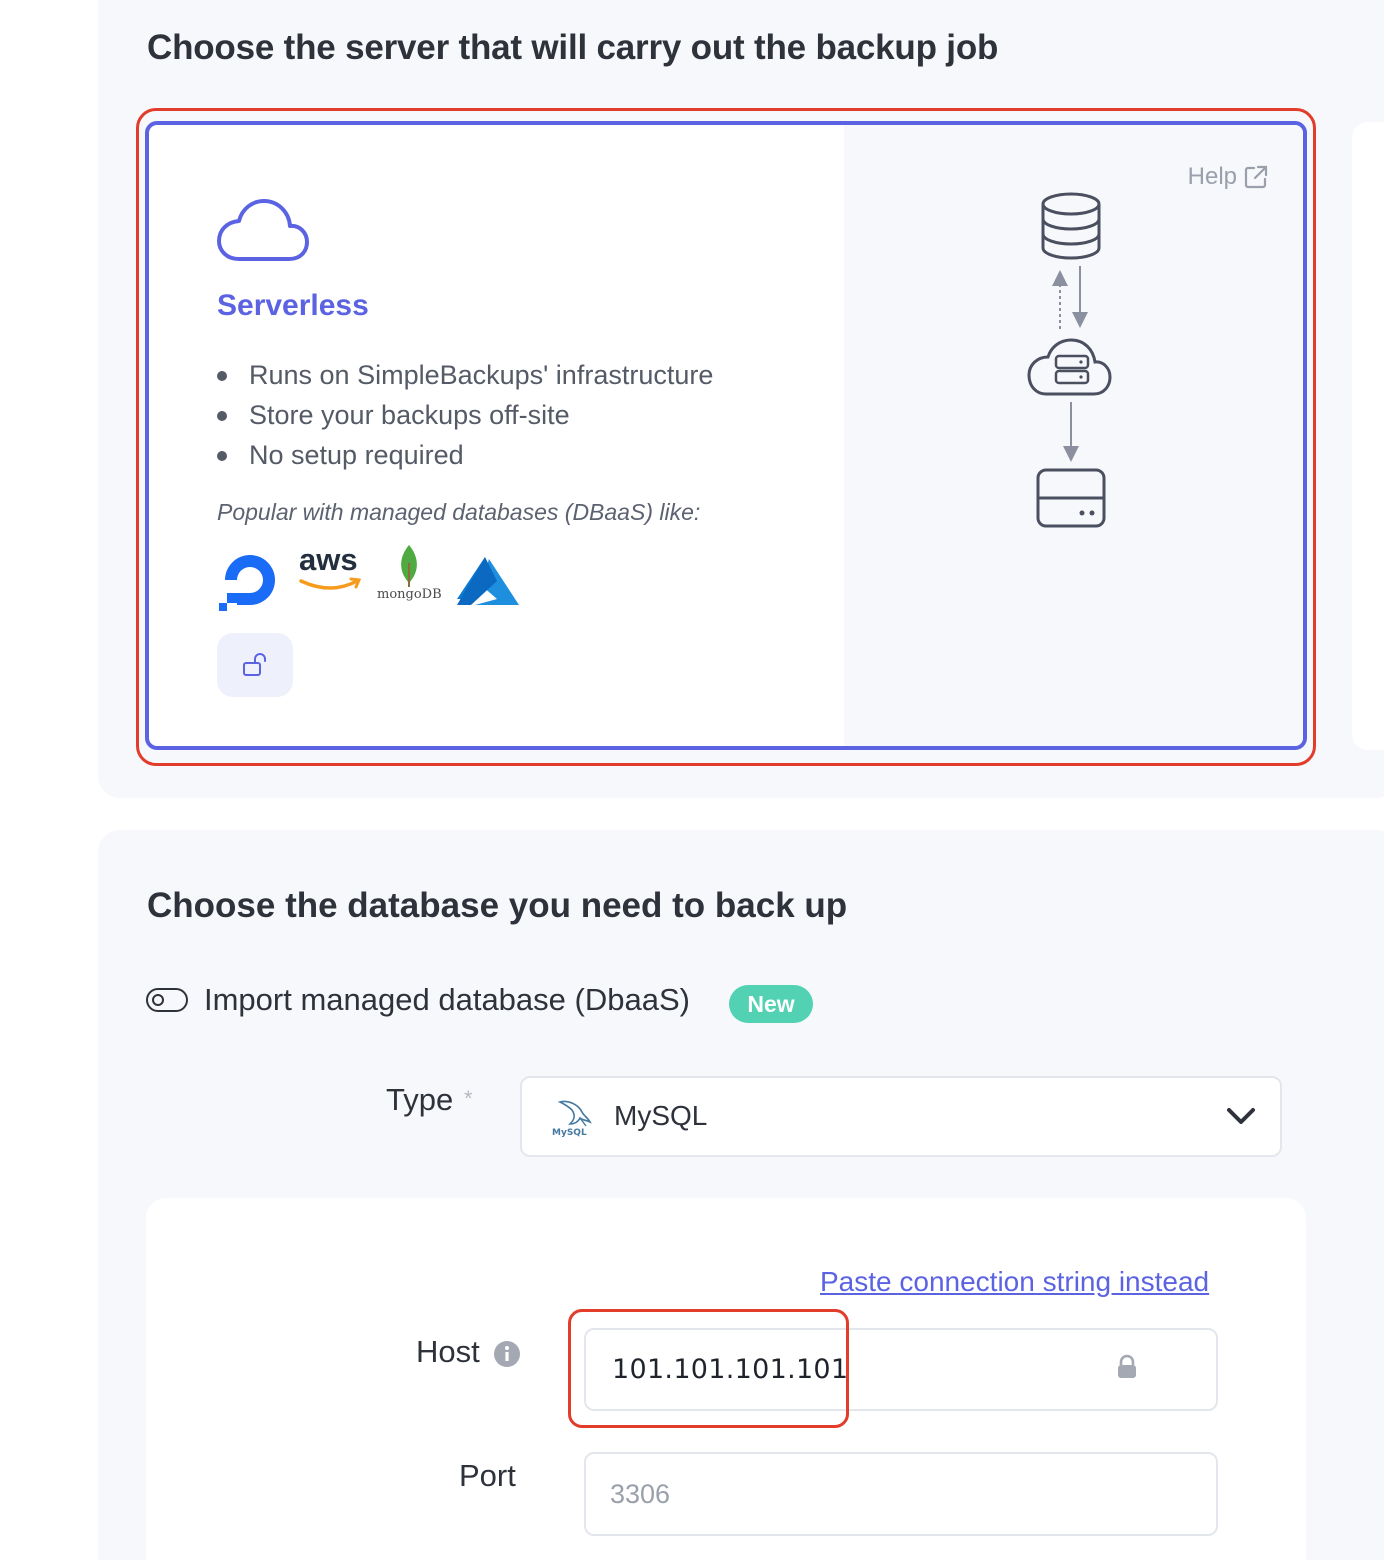 Image resolution: width=1384 pixels, height=1560 pixels. What do you see at coordinates (448, 1351) in the screenshot?
I see `host-label: Host` at bounding box center [448, 1351].